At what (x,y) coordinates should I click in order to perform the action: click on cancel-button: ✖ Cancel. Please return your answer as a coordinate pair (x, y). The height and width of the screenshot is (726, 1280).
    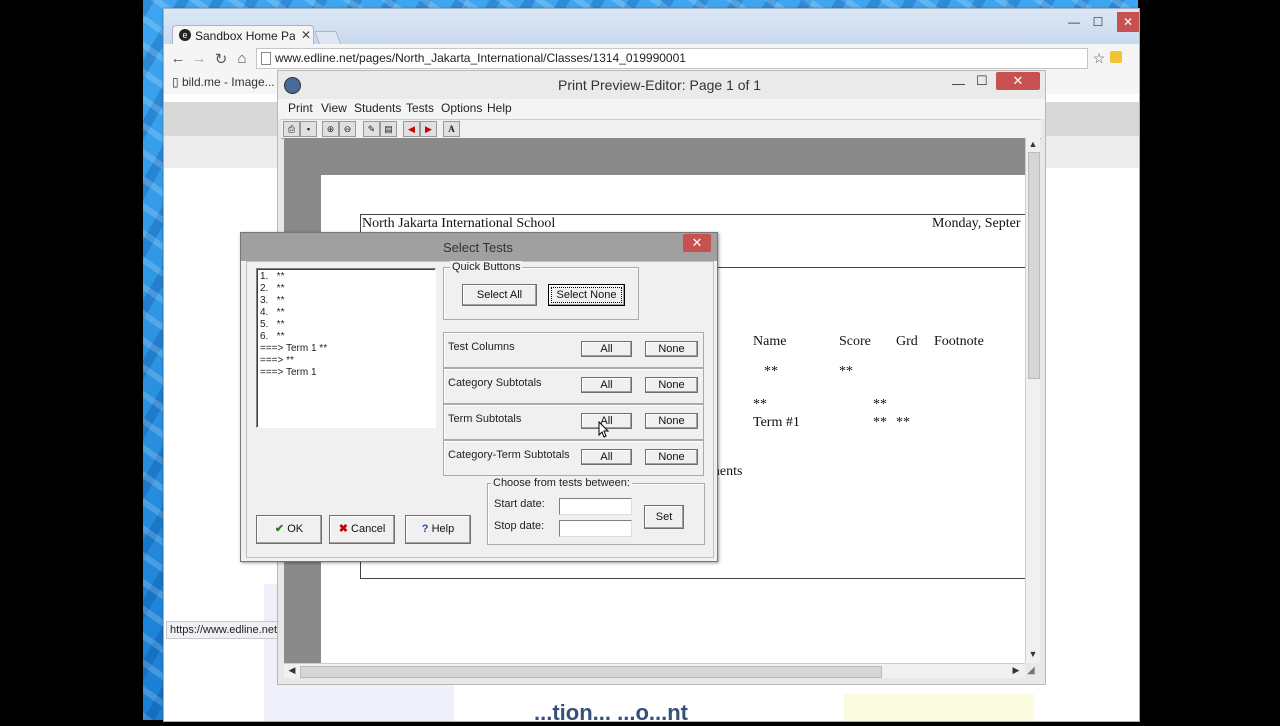
    Looking at the image, I should click on (362, 529).